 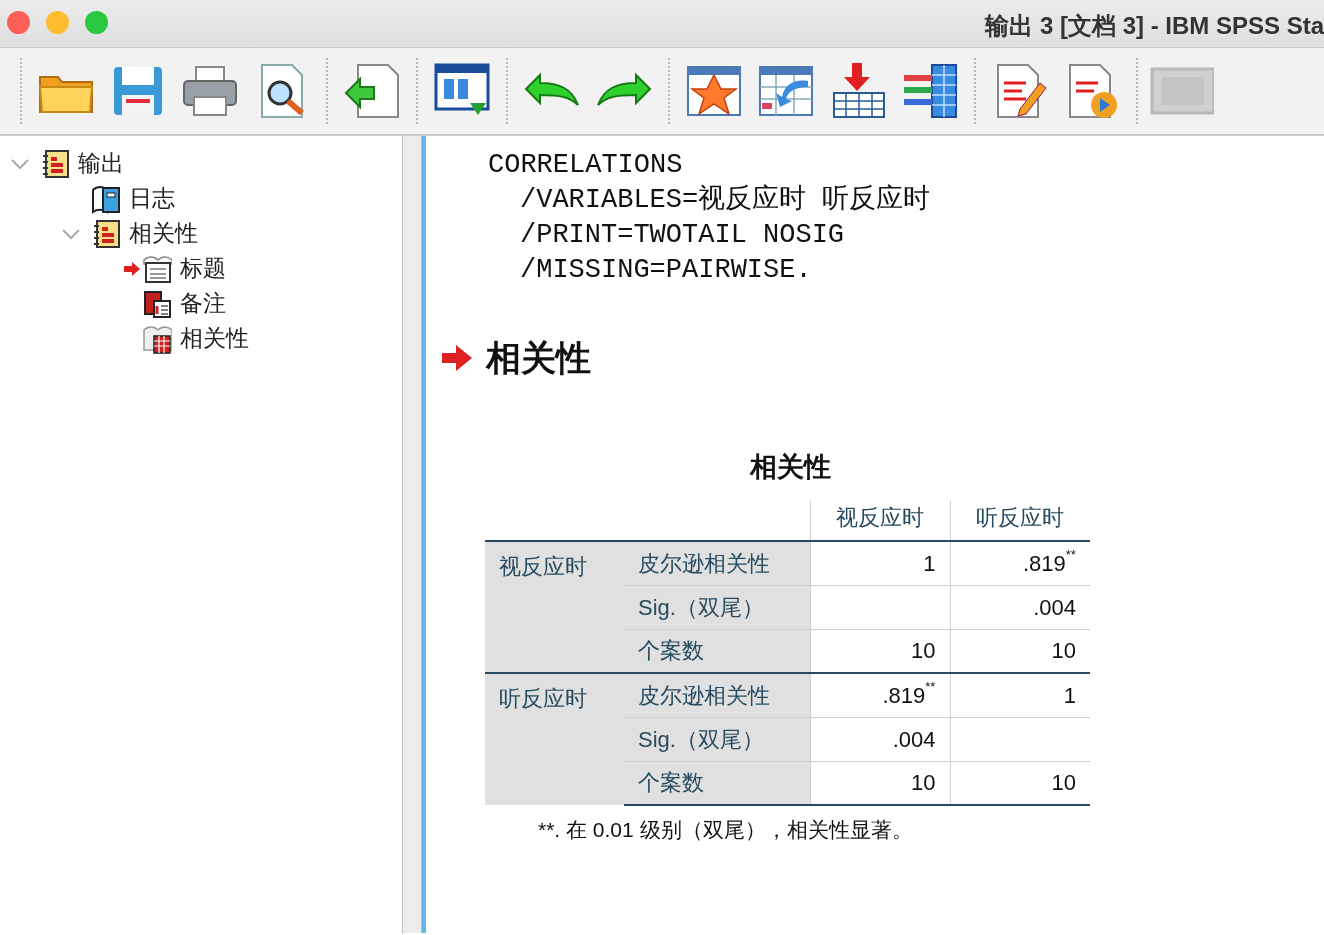 What do you see at coordinates (157, 338) in the screenshot?
I see `table-book-icon` at bounding box center [157, 338].